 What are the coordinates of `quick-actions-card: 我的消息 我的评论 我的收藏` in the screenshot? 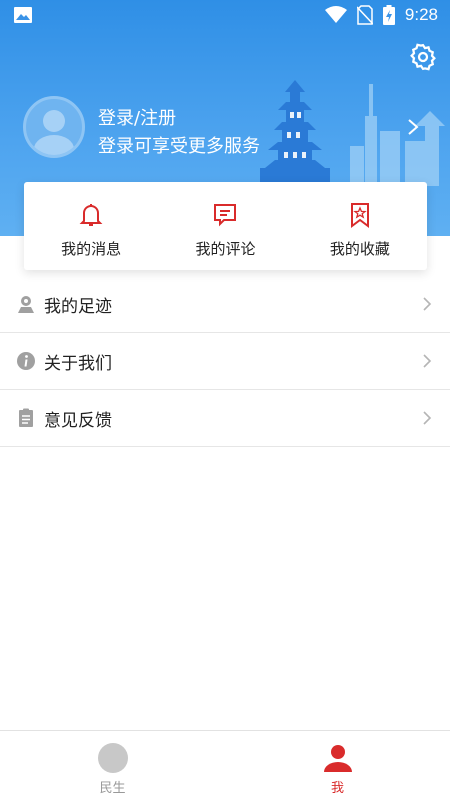 It's located at (225, 226).